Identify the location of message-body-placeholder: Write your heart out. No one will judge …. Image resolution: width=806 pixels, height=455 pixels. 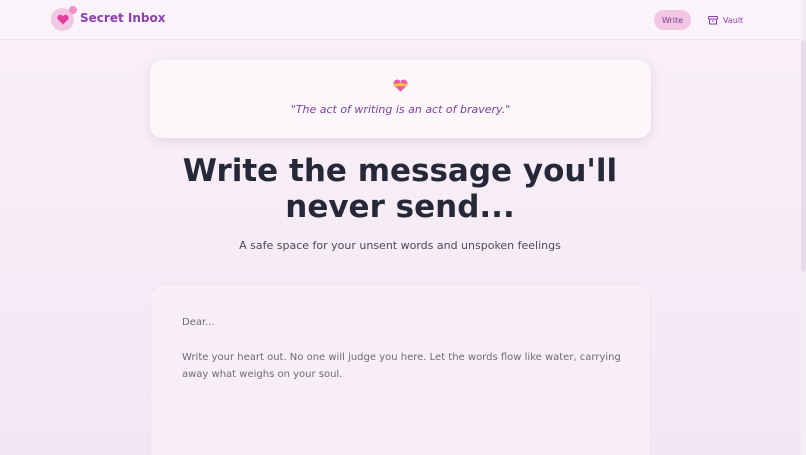
(402, 366).